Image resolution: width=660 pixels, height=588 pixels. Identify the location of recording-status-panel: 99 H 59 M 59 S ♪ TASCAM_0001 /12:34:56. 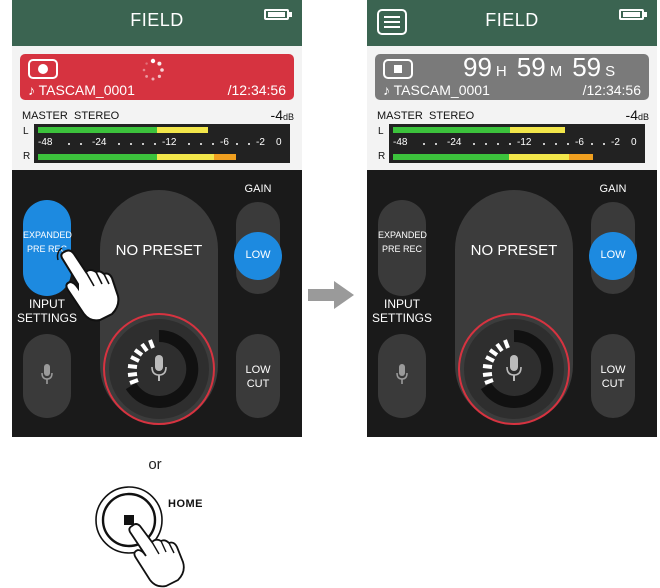
(512, 76).